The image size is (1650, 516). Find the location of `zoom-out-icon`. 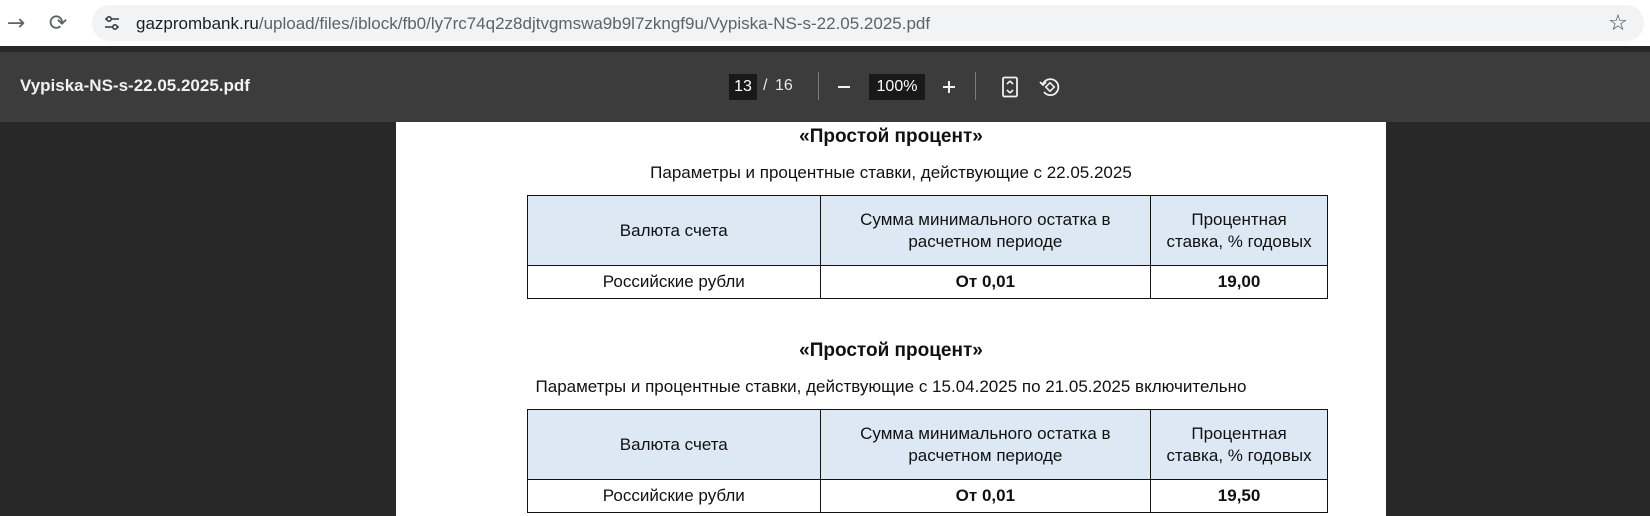

zoom-out-icon is located at coordinates (844, 87).